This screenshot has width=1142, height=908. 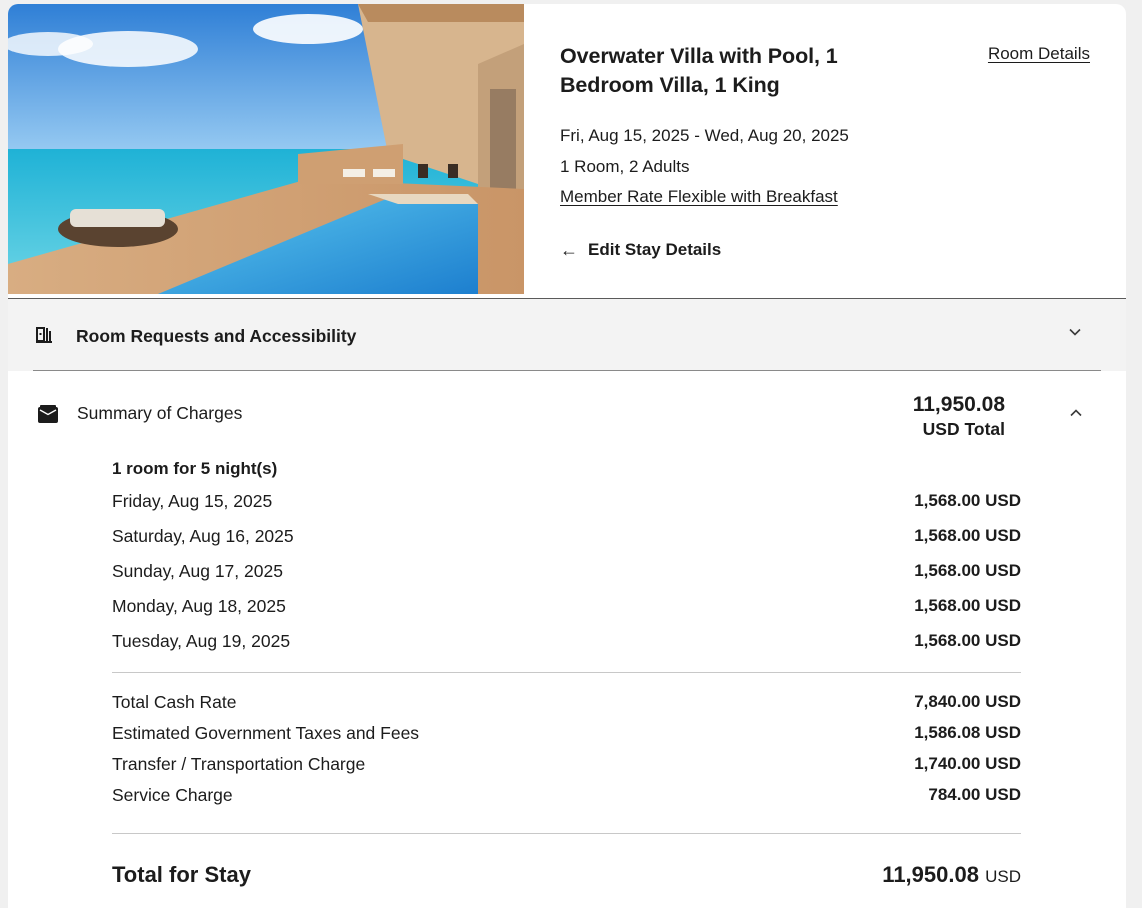 What do you see at coordinates (567, 335) in the screenshot?
I see `room-requests-accordion: Room Requests and Accessibility` at bounding box center [567, 335].